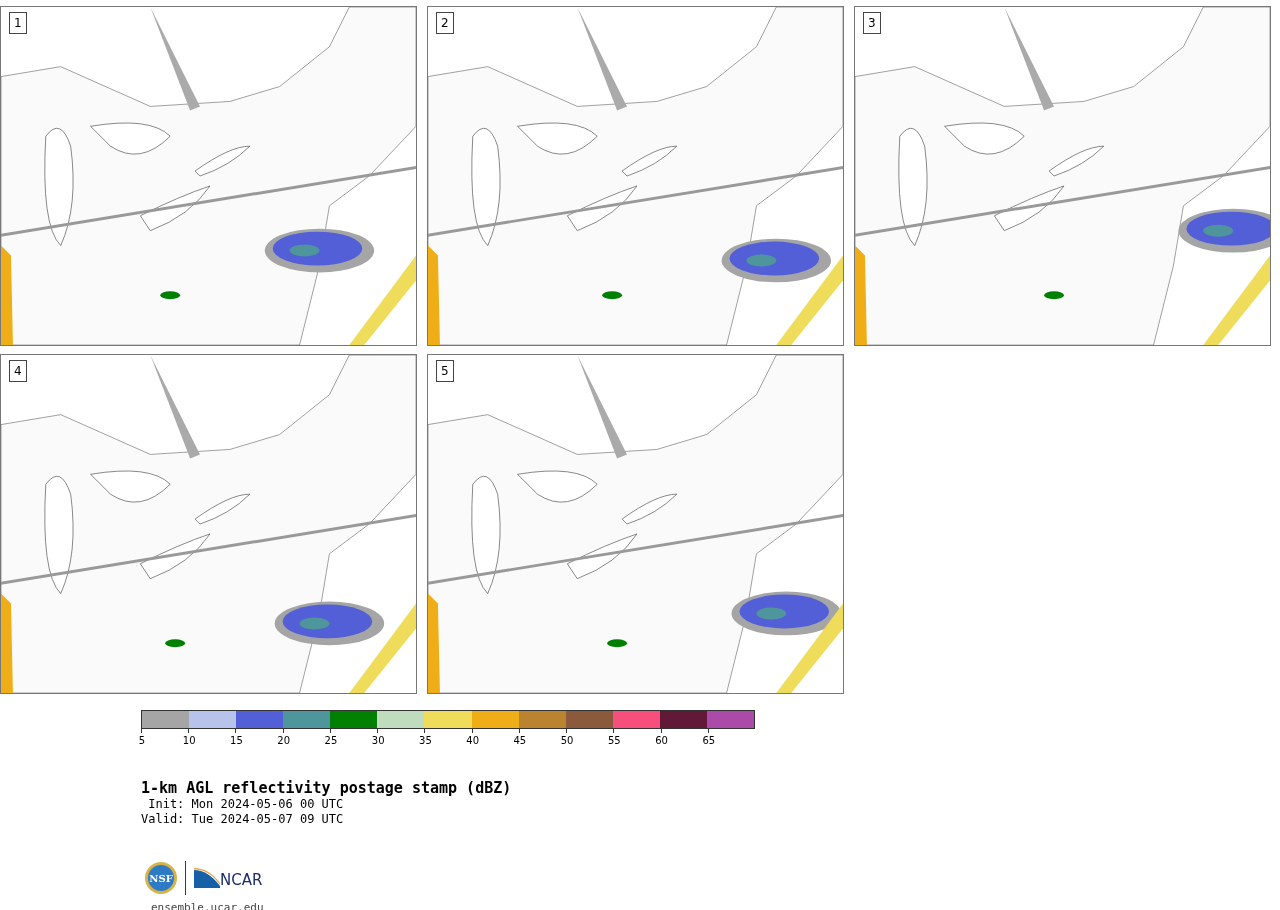  I want to click on tick-label: 35, so click(425, 740).